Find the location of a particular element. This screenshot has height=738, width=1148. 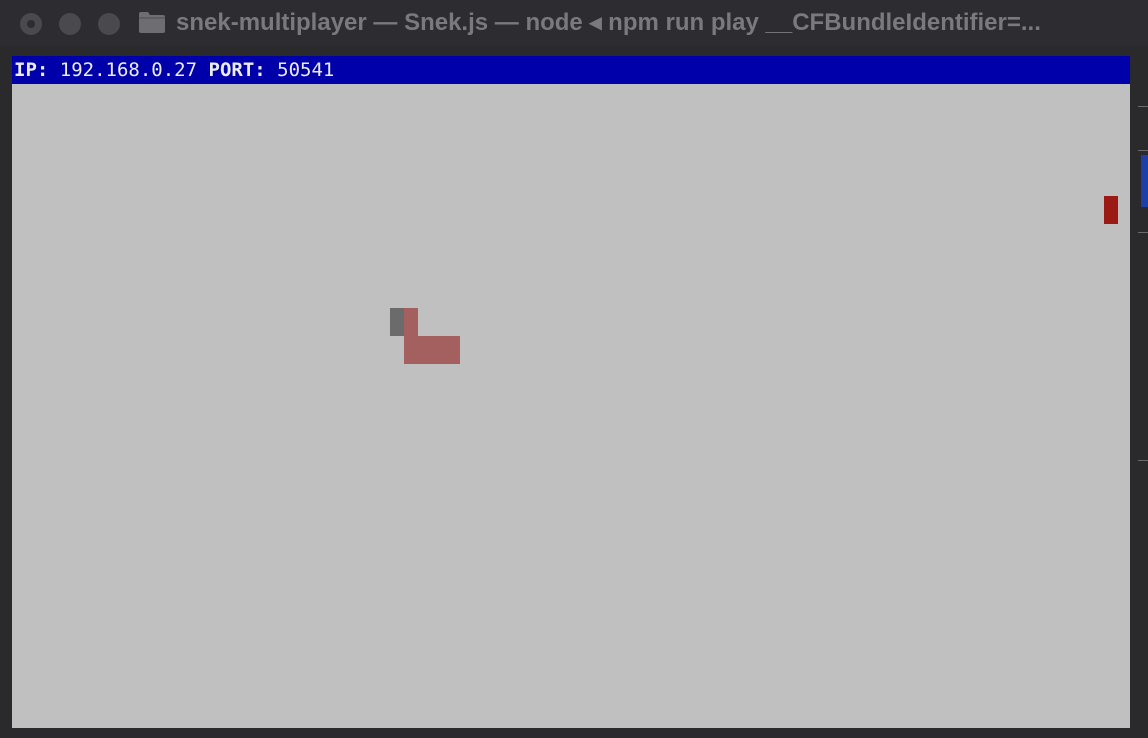

folder-icon is located at coordinates (152, 22).